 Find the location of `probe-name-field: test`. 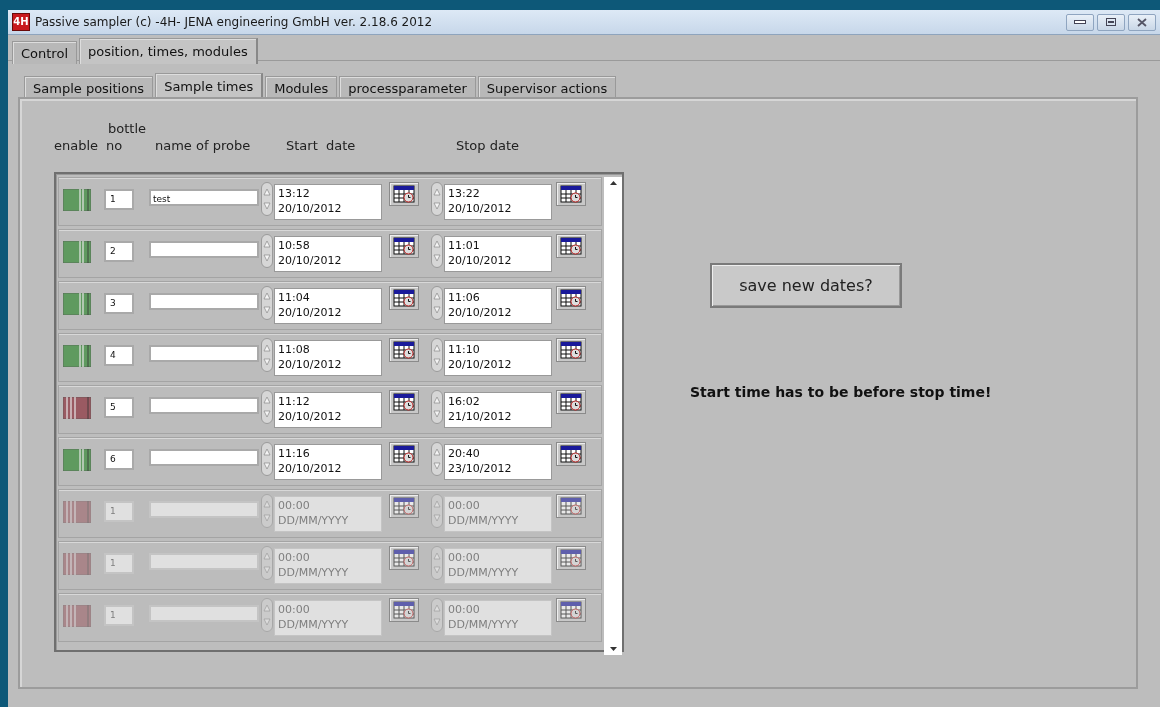

probe-name-field: test is located at coordinates (204, 197).